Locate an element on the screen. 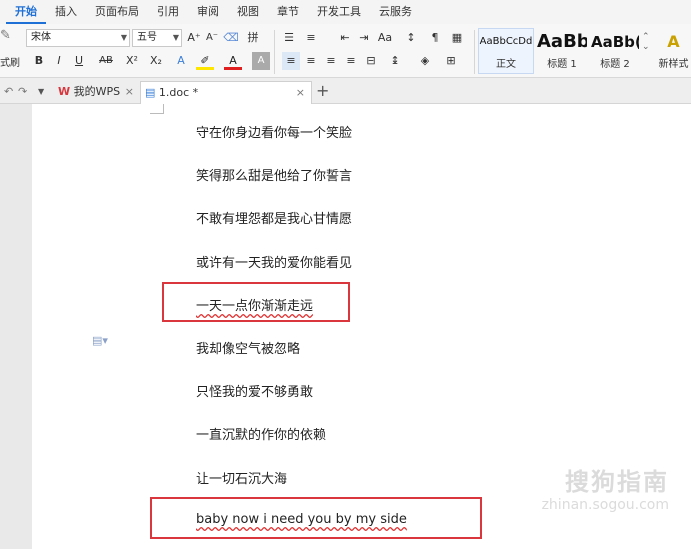 This screenshot has height=549, width=691. style-heading-1: AaBb 标题 1 is located at coordinates (562, 51).